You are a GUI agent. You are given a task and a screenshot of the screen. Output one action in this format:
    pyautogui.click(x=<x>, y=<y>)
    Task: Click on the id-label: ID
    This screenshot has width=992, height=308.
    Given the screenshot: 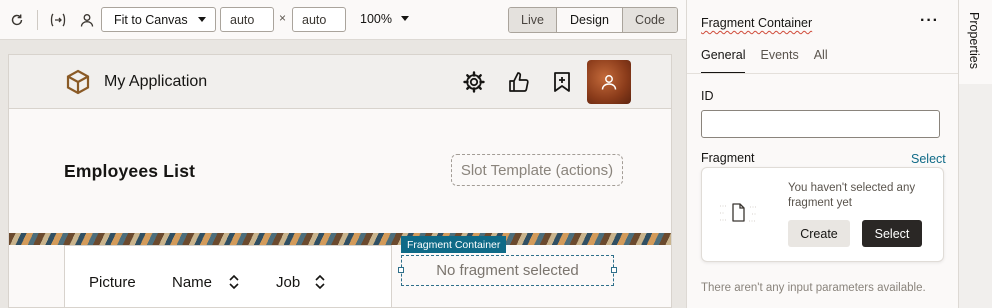 What is the action you would take?
    pyautogui.click(x=707, y=96)
    